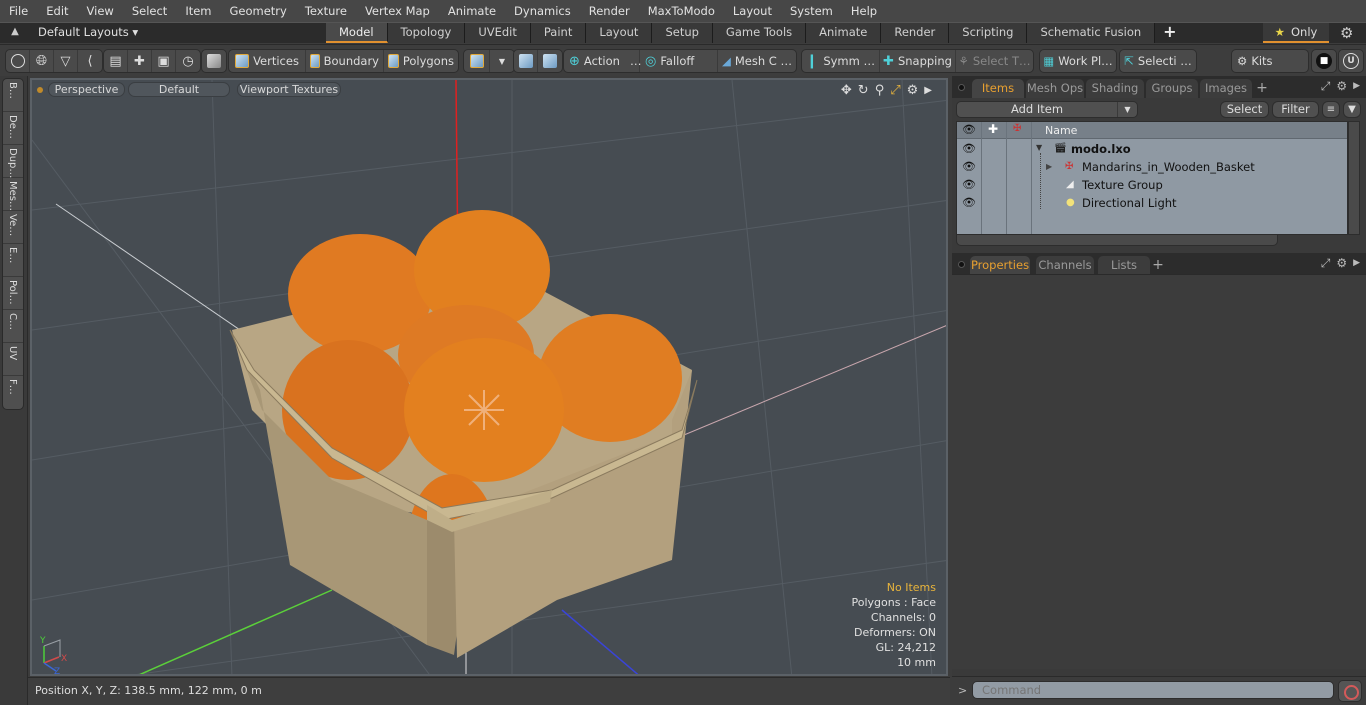 This screenshot has height=705, width=1366. Describe the element at coordinates (86, 89) in the screenshot. I see `view-mode-button: Perspective` at that location.